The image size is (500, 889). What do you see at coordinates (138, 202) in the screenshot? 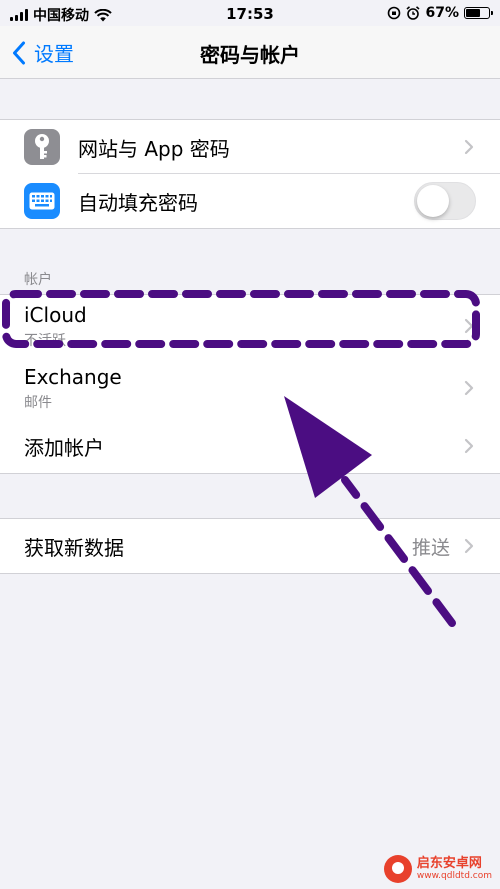
I see `autofill-passwords-label: 自动填充密码` at bounding box center [138, 202].